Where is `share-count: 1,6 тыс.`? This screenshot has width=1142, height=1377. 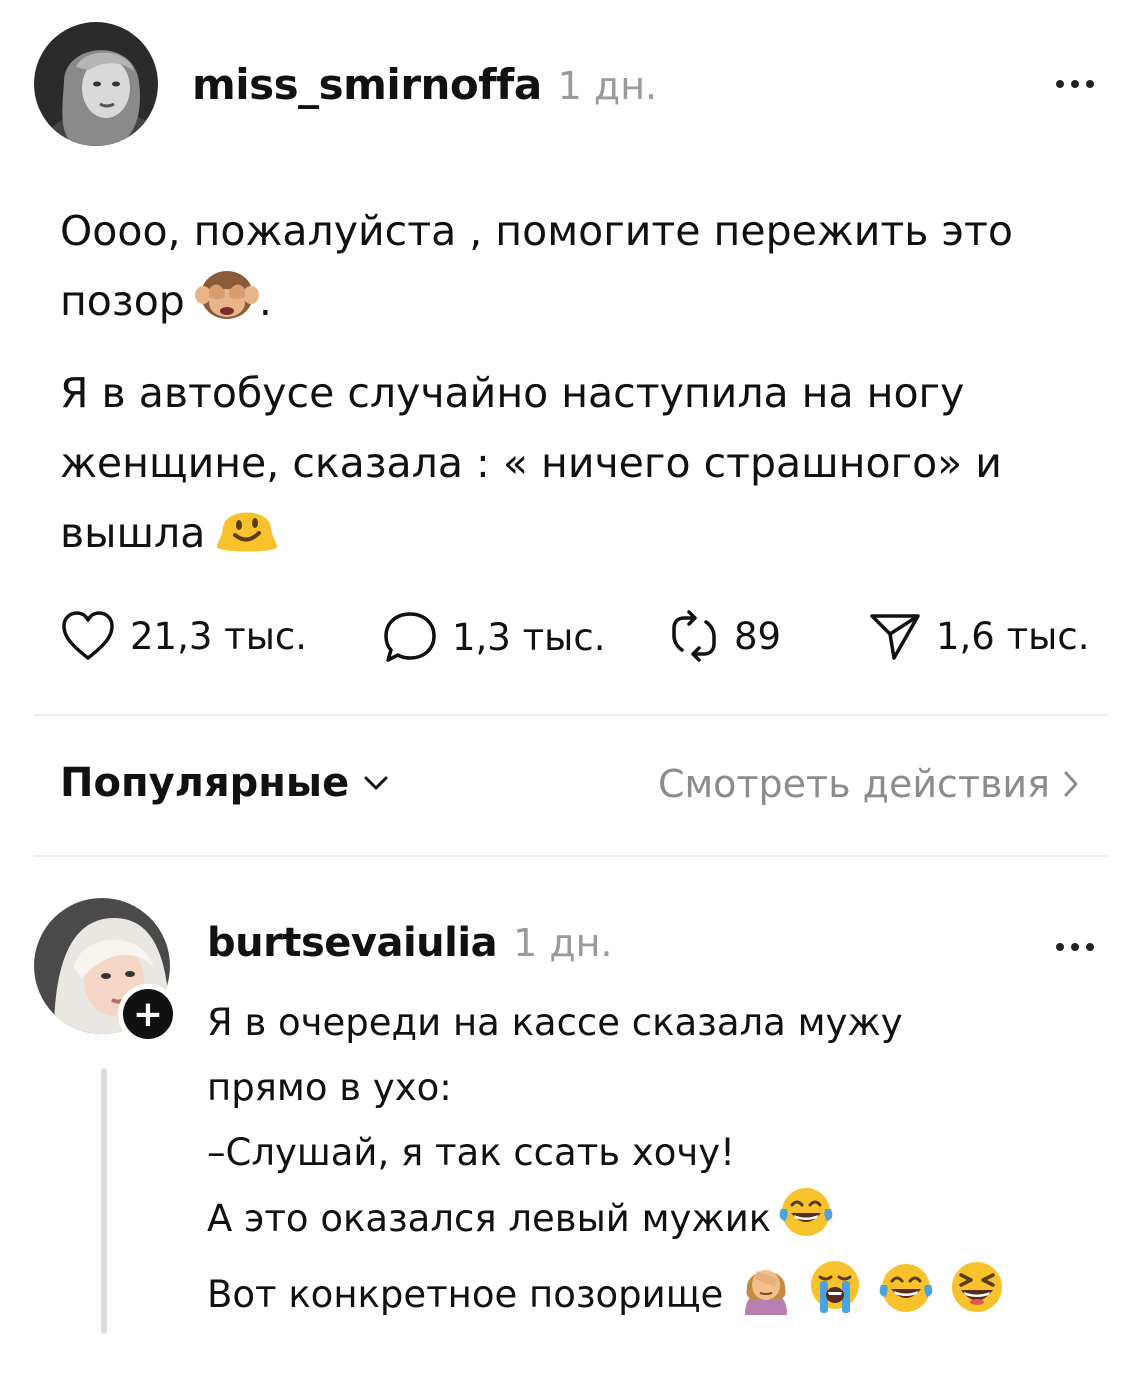 share-count: 1,6 тыс. is located at coordinates (1013, 636).